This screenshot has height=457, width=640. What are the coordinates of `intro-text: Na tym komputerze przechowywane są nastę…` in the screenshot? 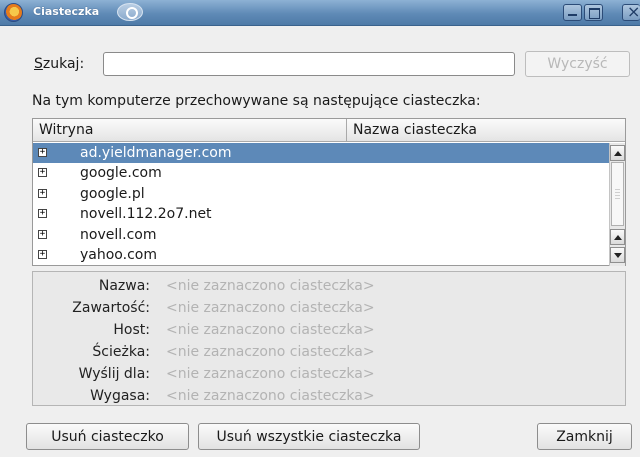 It's located at (256, 101).